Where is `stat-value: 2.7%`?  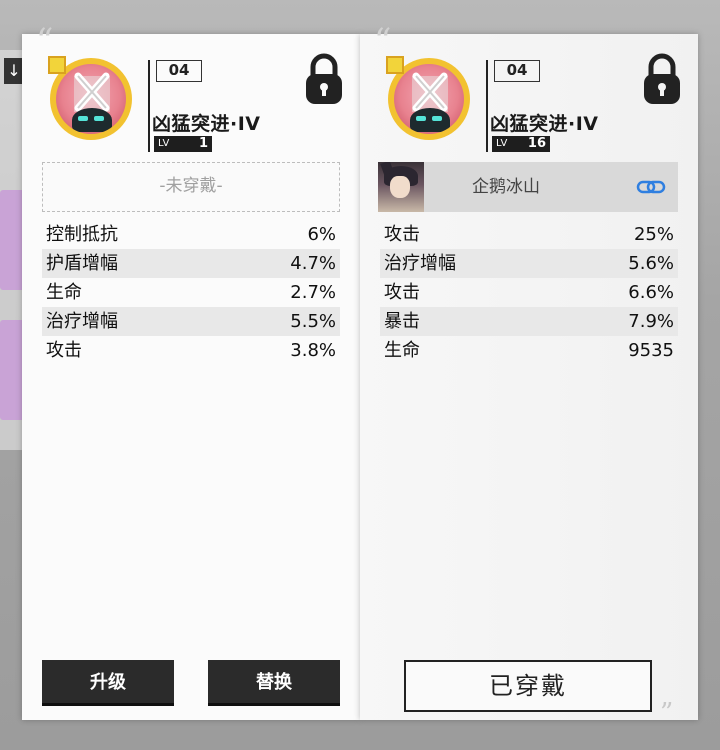
stat-value: 2.7% is located at coordinates (313, 292).